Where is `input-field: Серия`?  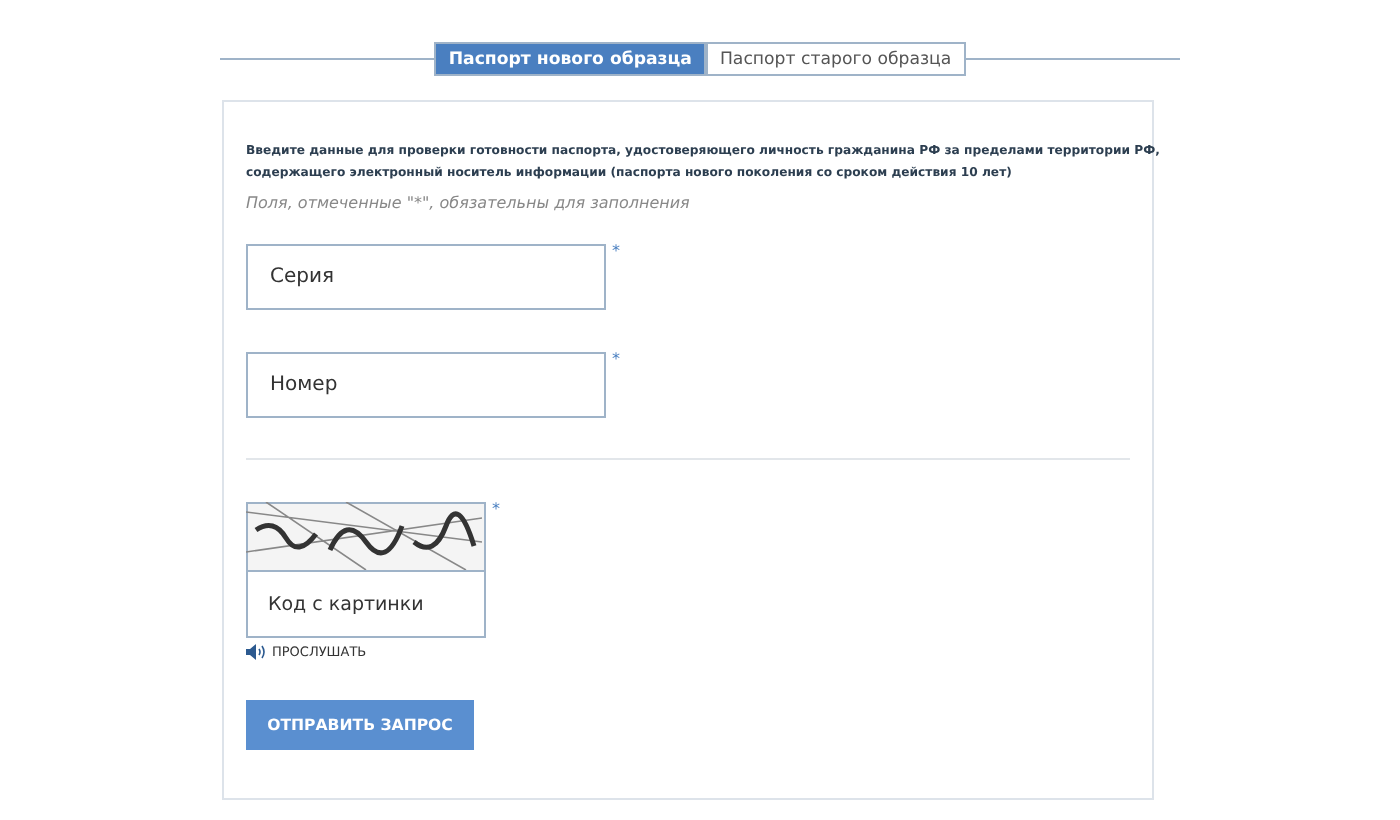 input-field: Серия is located at coordinates (426, 277).